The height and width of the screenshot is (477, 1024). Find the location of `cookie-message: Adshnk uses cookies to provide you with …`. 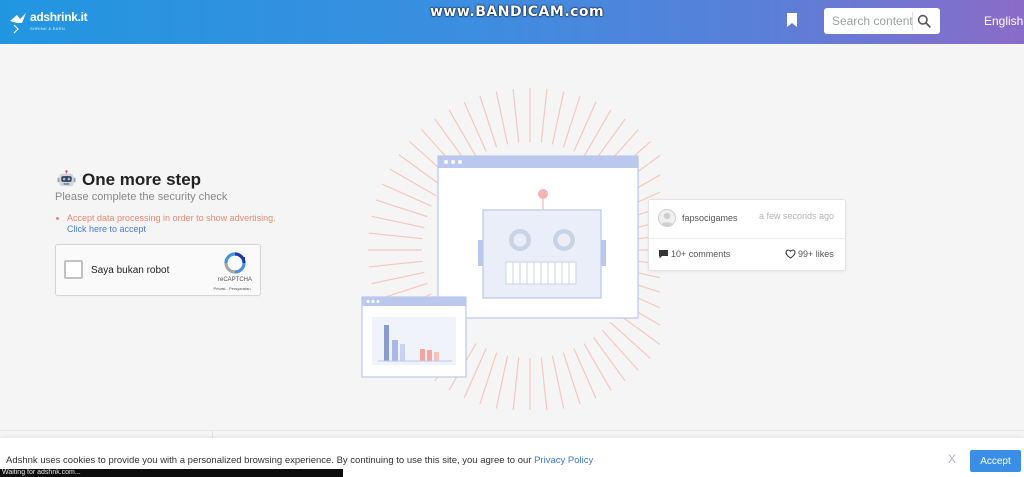

cookie-message: Adshnk uses cookies to provide you with … is located at coordinates (299, 460).